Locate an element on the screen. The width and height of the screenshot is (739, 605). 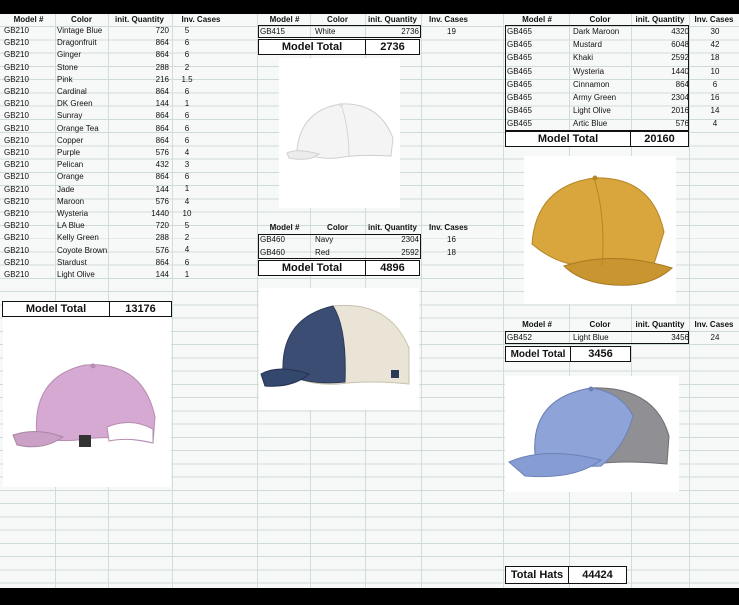
table-row: GB465 Army Green 2304 is located at coordinates (597, 97).